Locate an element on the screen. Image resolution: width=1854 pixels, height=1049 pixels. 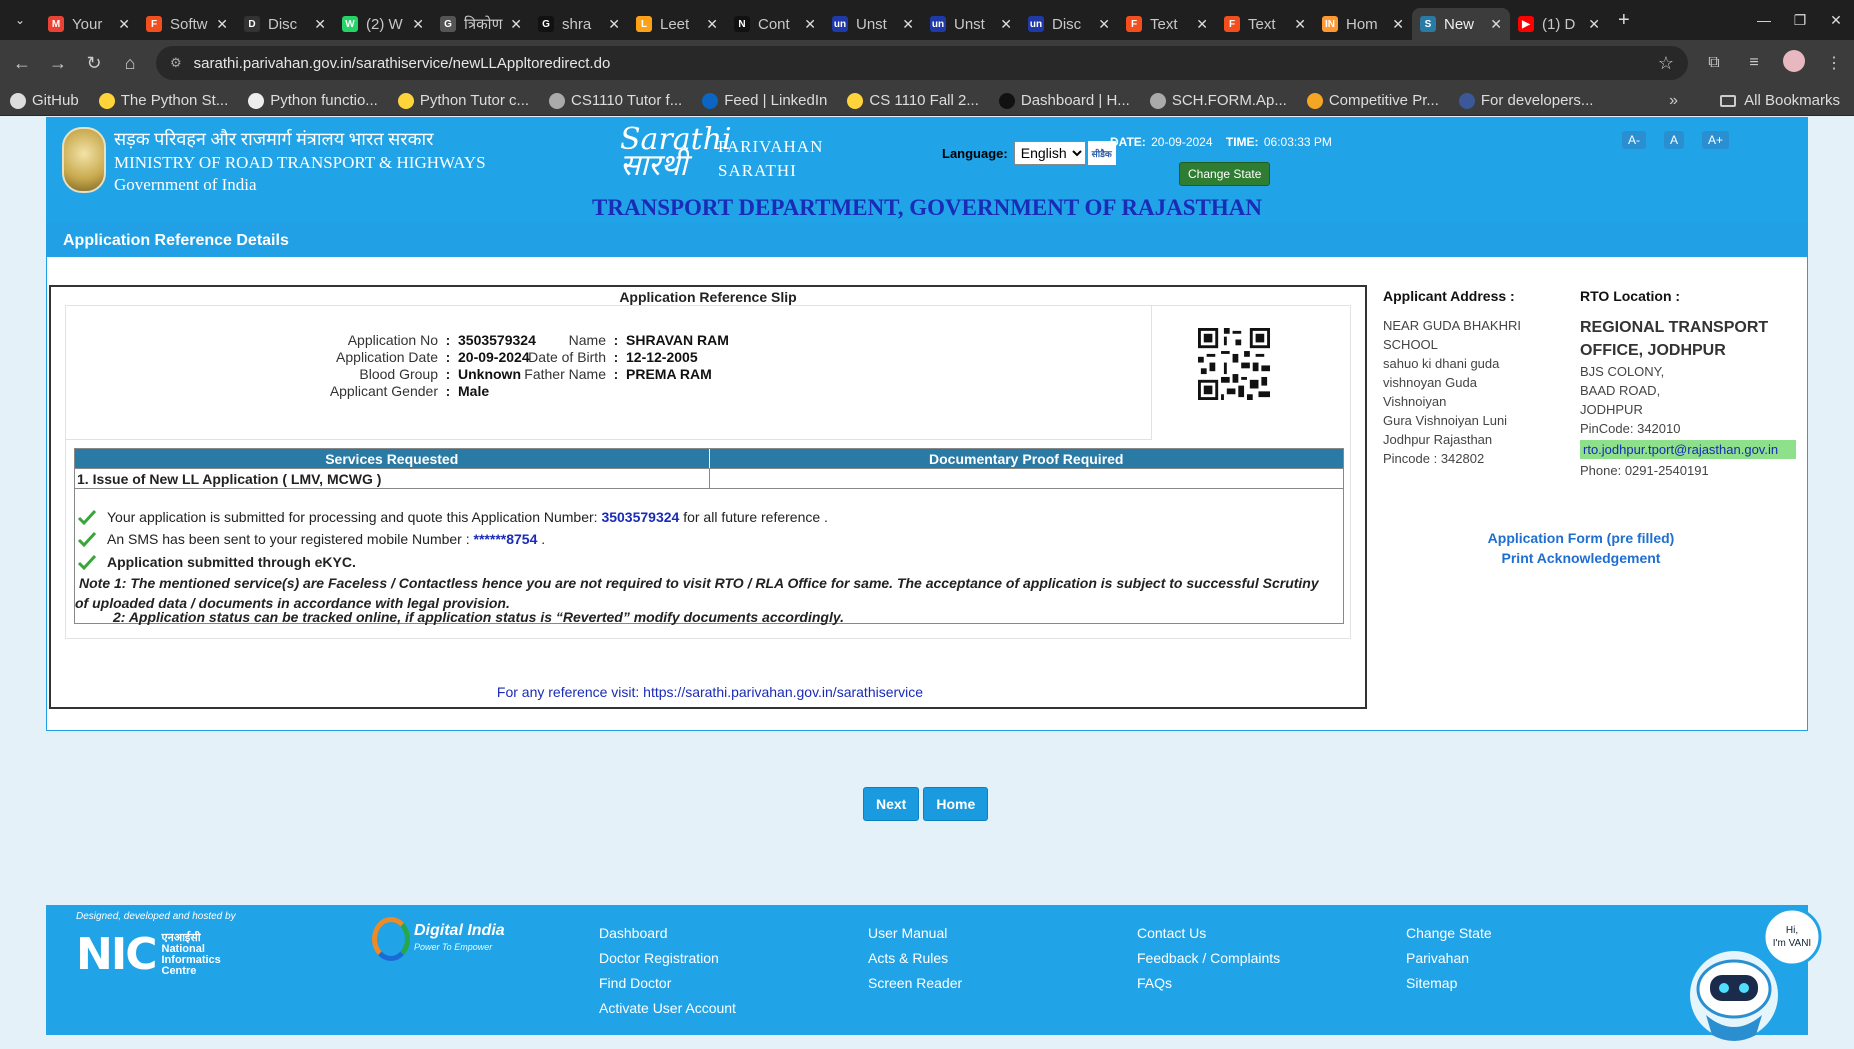
site-info-icon: ⚙ is located at coordinates (176, 63).